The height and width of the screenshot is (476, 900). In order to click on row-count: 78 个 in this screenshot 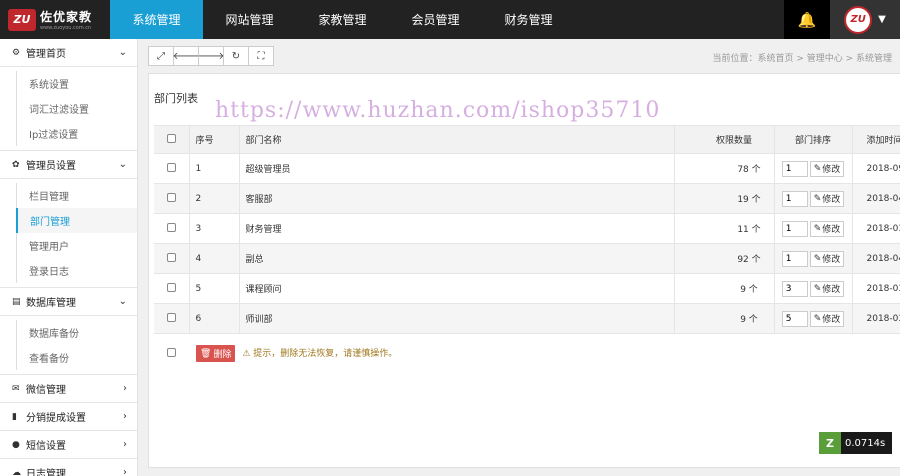, I will do `click(724, 168)`.